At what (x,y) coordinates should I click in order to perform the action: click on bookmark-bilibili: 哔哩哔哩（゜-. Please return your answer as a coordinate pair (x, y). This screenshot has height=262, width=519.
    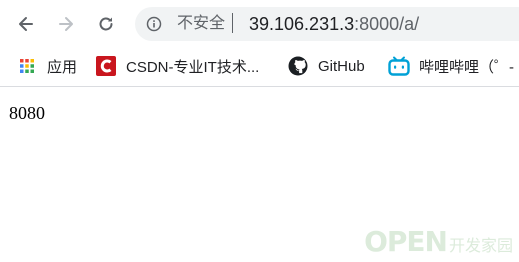
    Looking at the image, I should click on (451, 66).